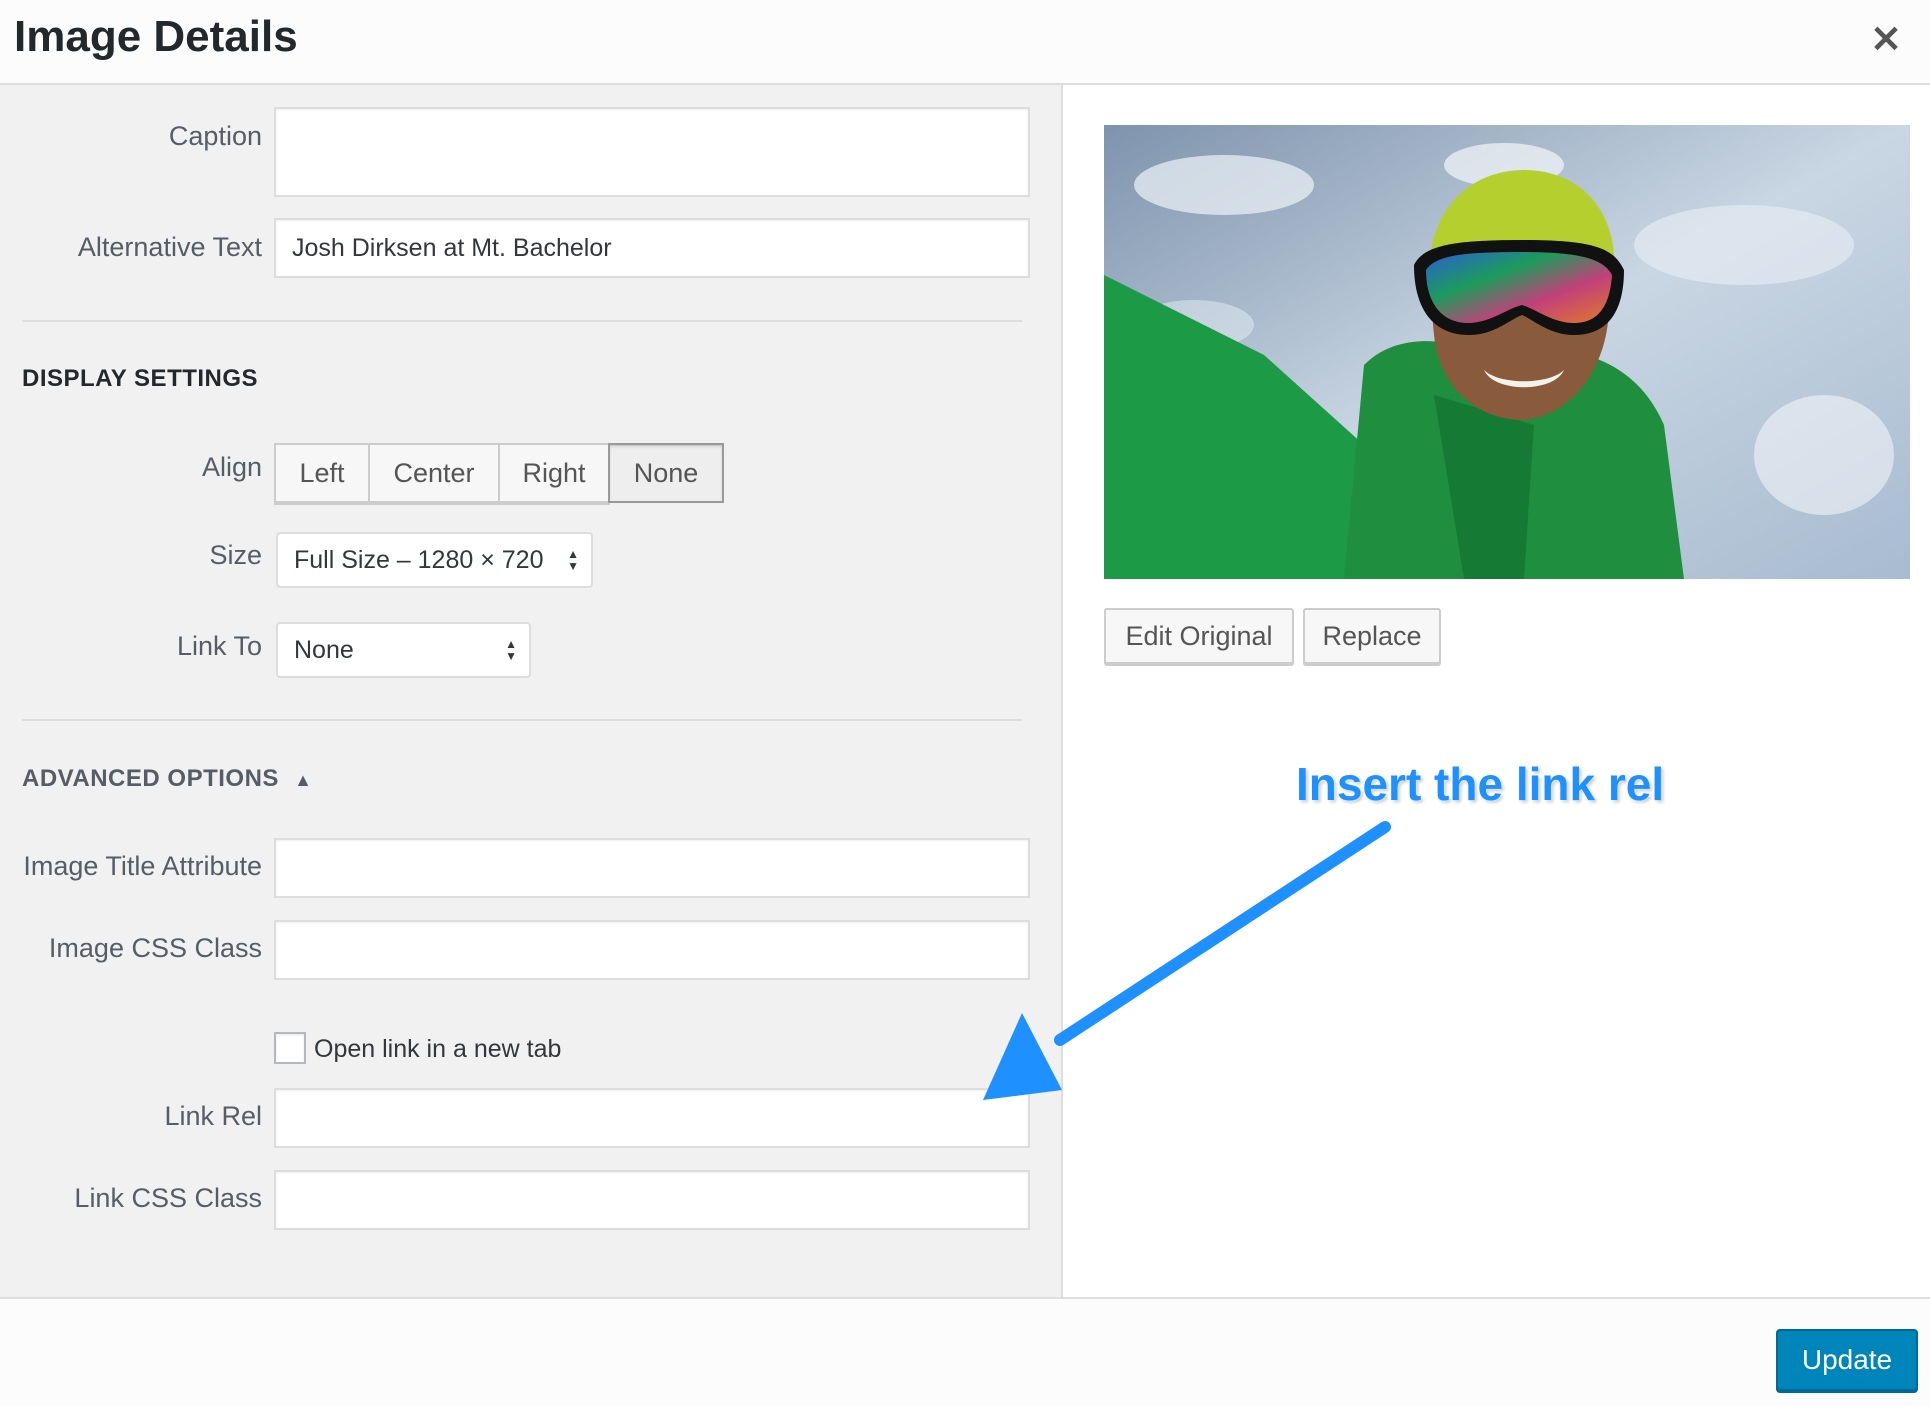  I want to click on annotation-callout: Insert the link rel, so click(1480, 784).